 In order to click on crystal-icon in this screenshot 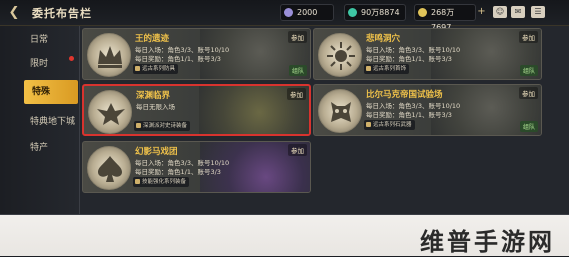, I will do `click(352, 12)`.